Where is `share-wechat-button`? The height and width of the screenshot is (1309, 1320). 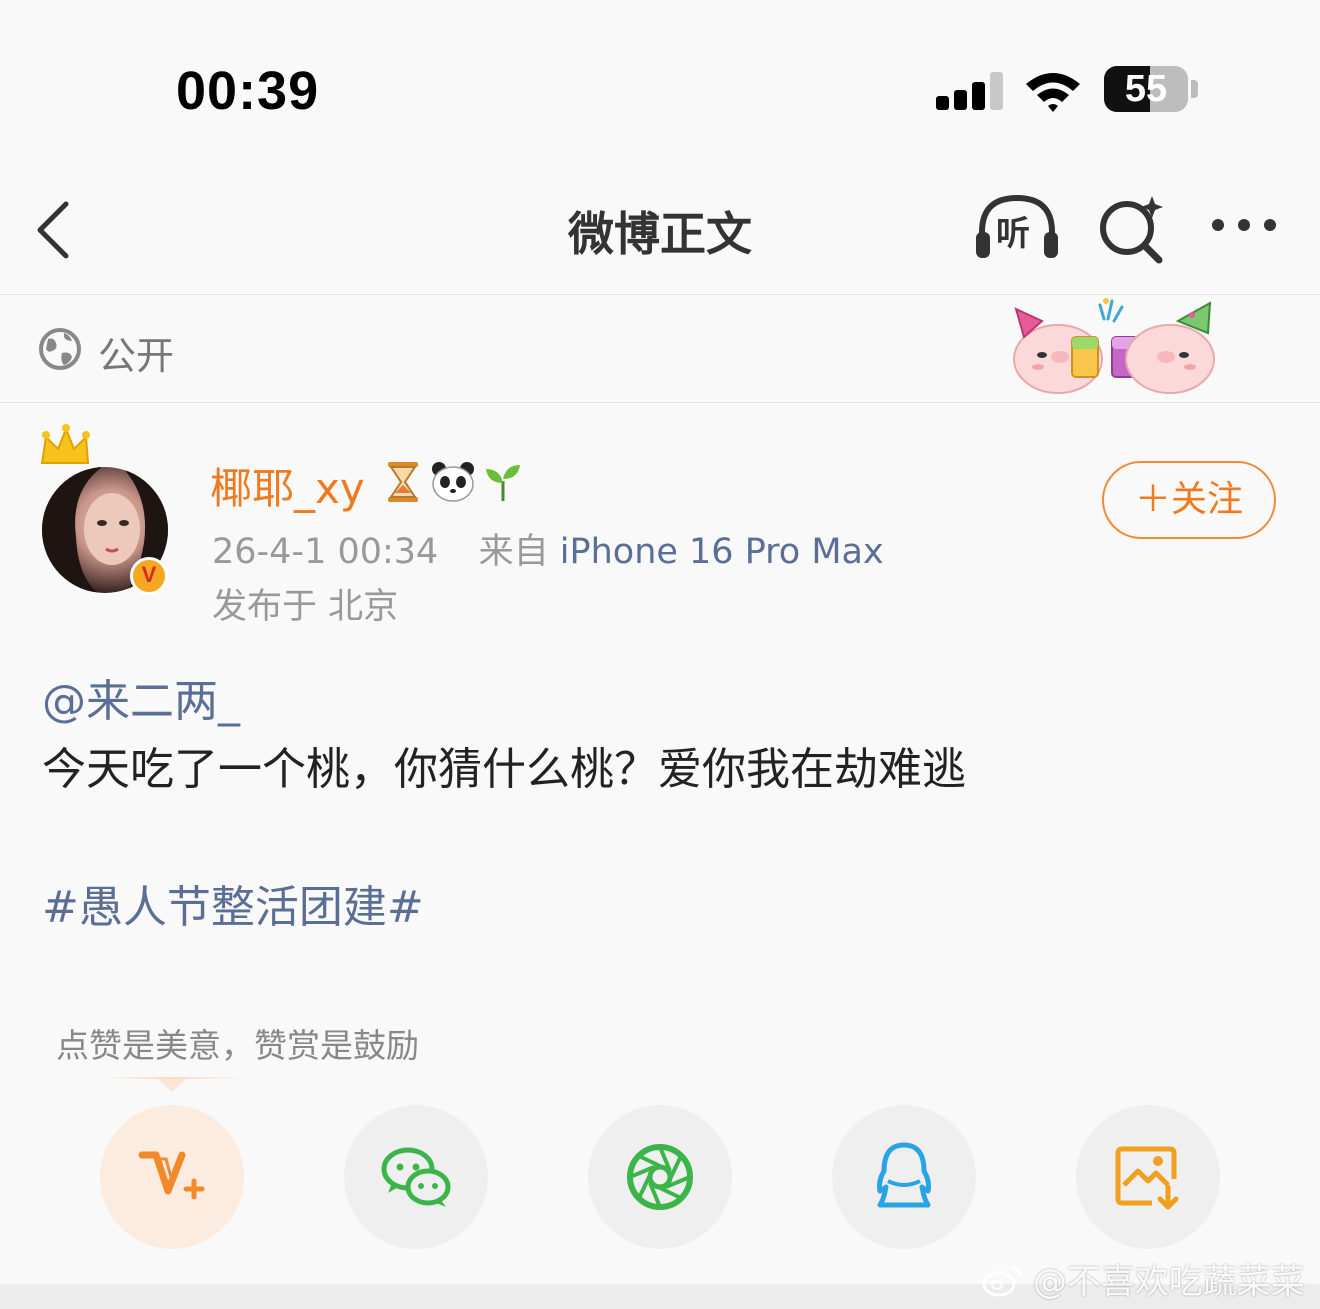 share-wechat-button is located at coordinates (416, 1177).